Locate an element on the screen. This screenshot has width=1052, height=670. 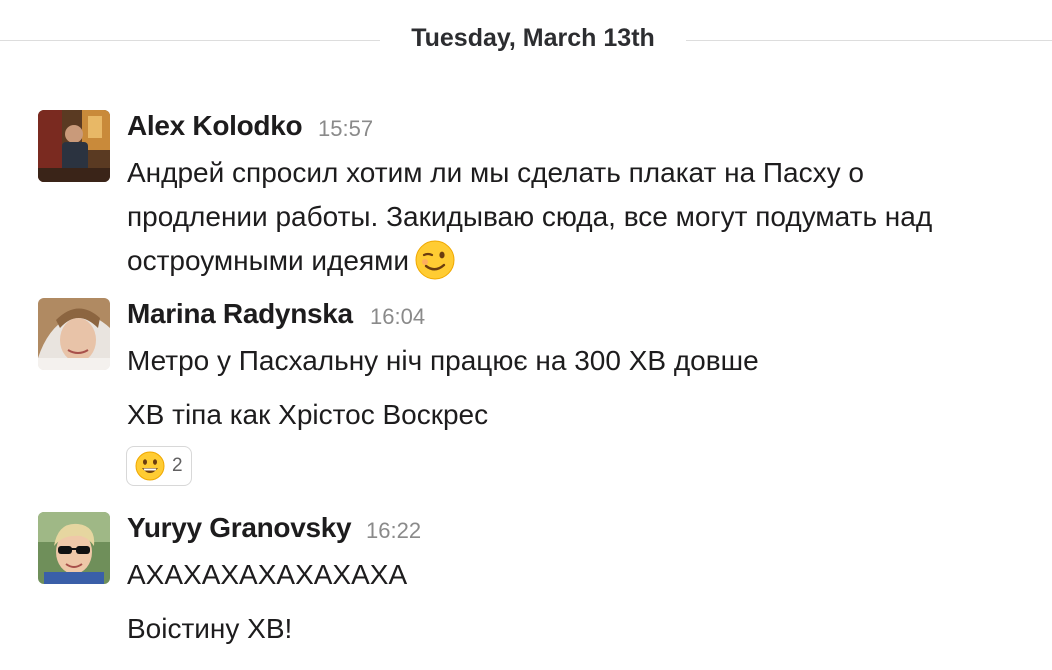
message-timestamp: 15:57 is located at coordinates (345, 129).